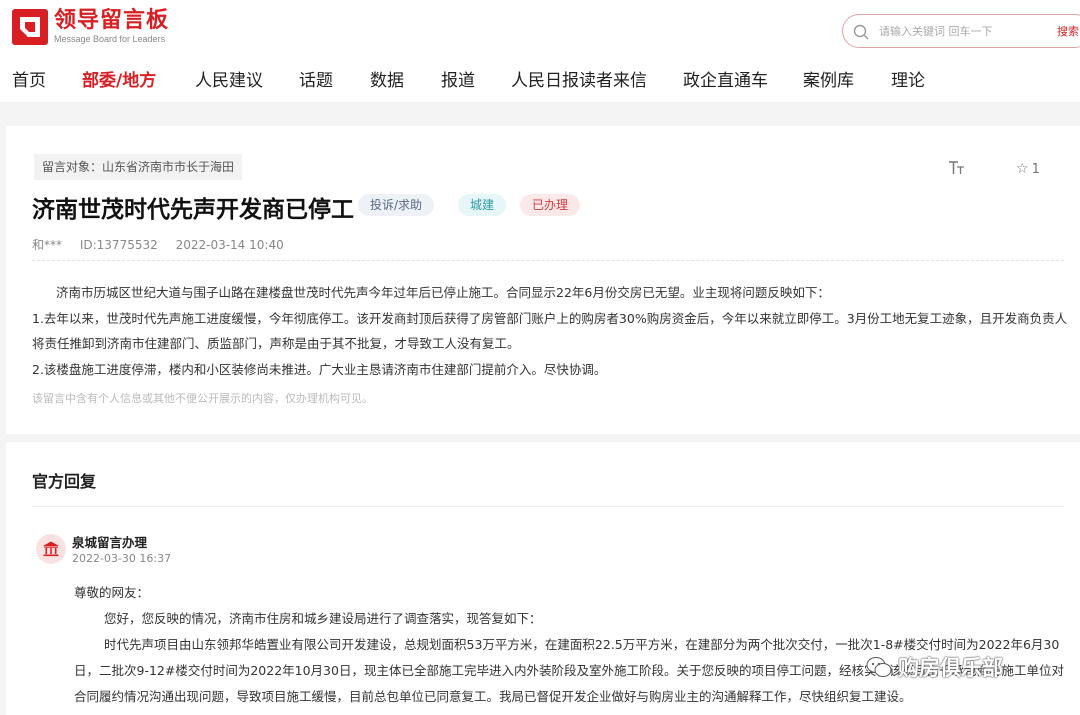 The image size is (1080, 715). Describe the element at coordinates (908, 78) in the screenshot. I see `nav-item-theory: 理论` at that location.